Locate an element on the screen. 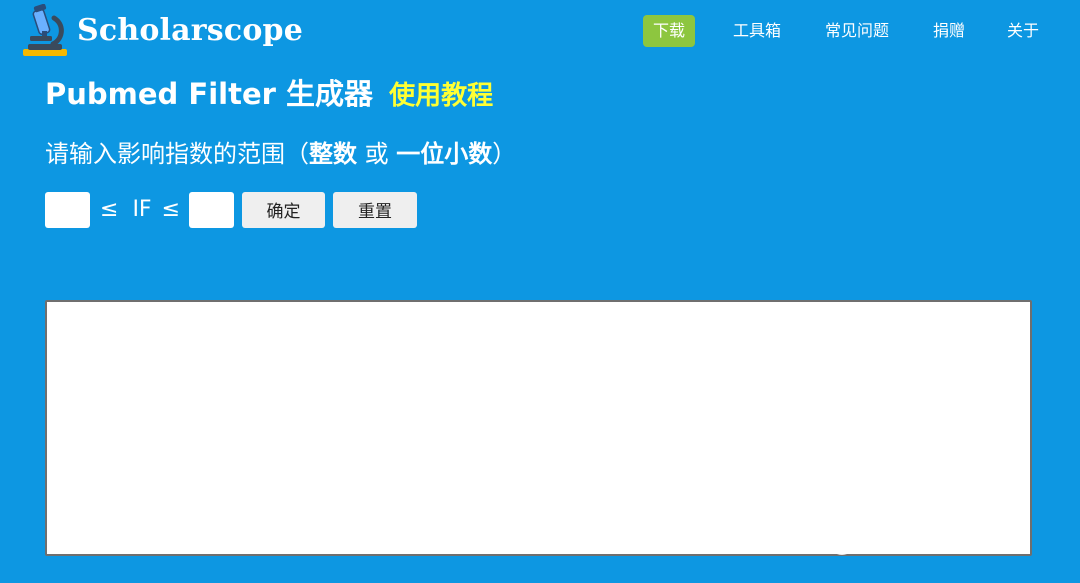 Image resolution: width=1080 pixels, height=583 pixels. main-nav: 下载 工具箱 常见问题 捐赠 关于 is located at coordinates (540, 31).